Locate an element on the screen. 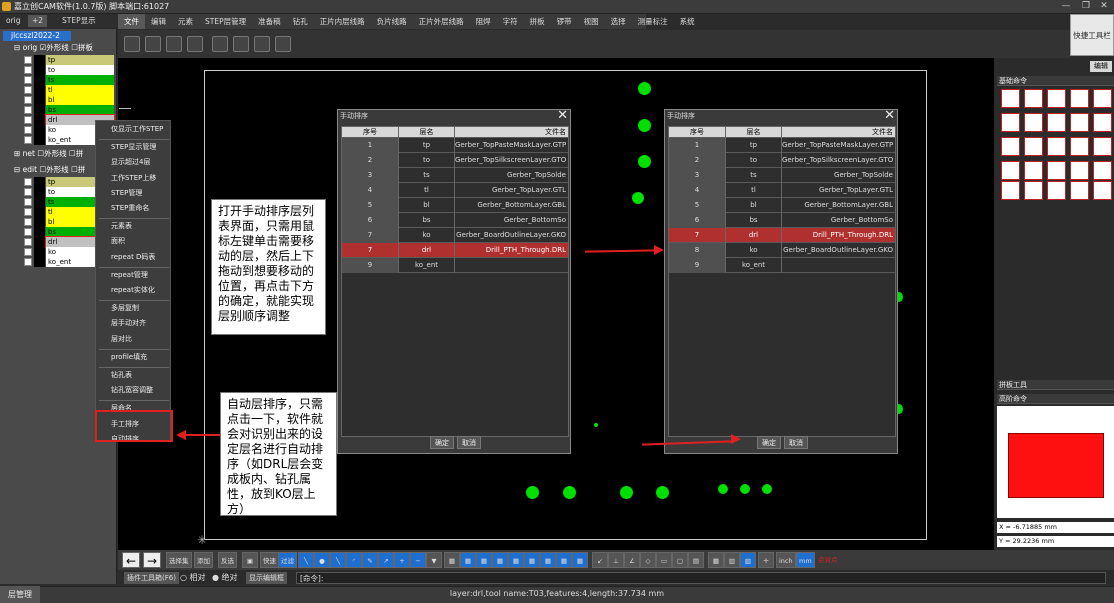 The width and height of the screenshot is (1114, 603). grid4-icon: ▦ is located at coordinates (500, 560).